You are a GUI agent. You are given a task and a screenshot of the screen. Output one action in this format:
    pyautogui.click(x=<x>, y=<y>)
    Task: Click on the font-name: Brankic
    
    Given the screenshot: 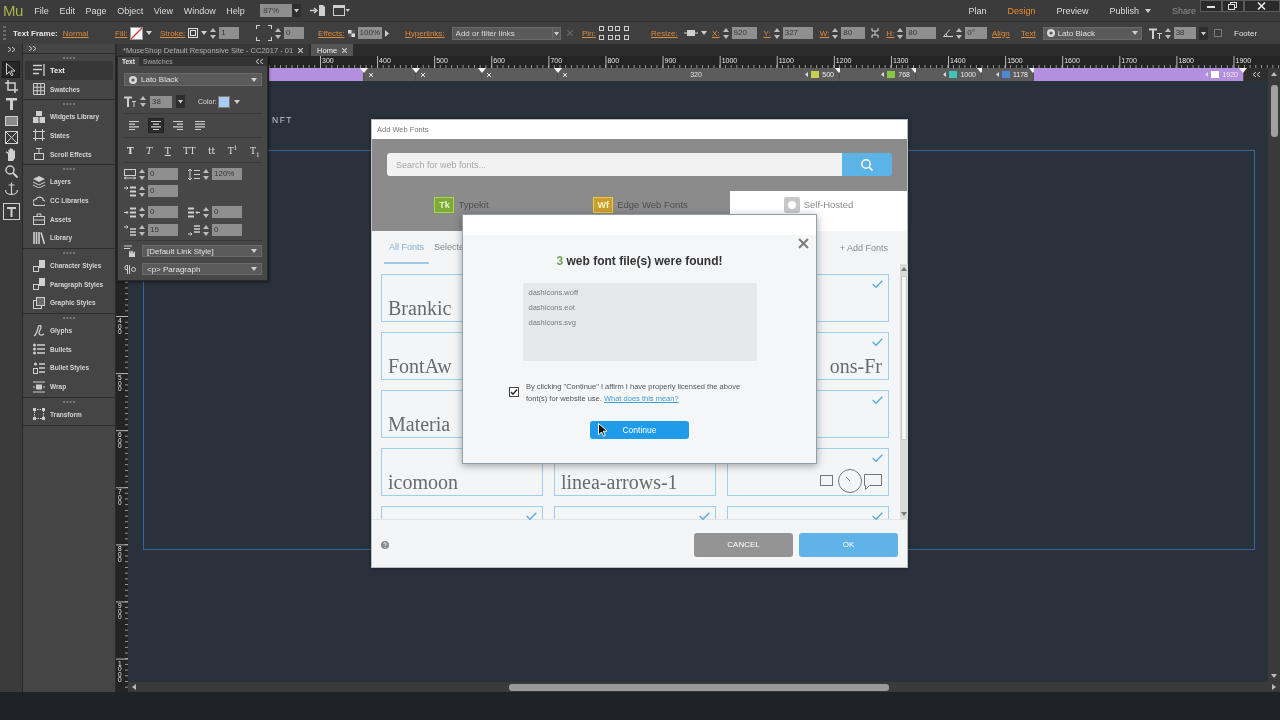 What is the action you would take?
    pyautogui.click(x=420, y=308)
    